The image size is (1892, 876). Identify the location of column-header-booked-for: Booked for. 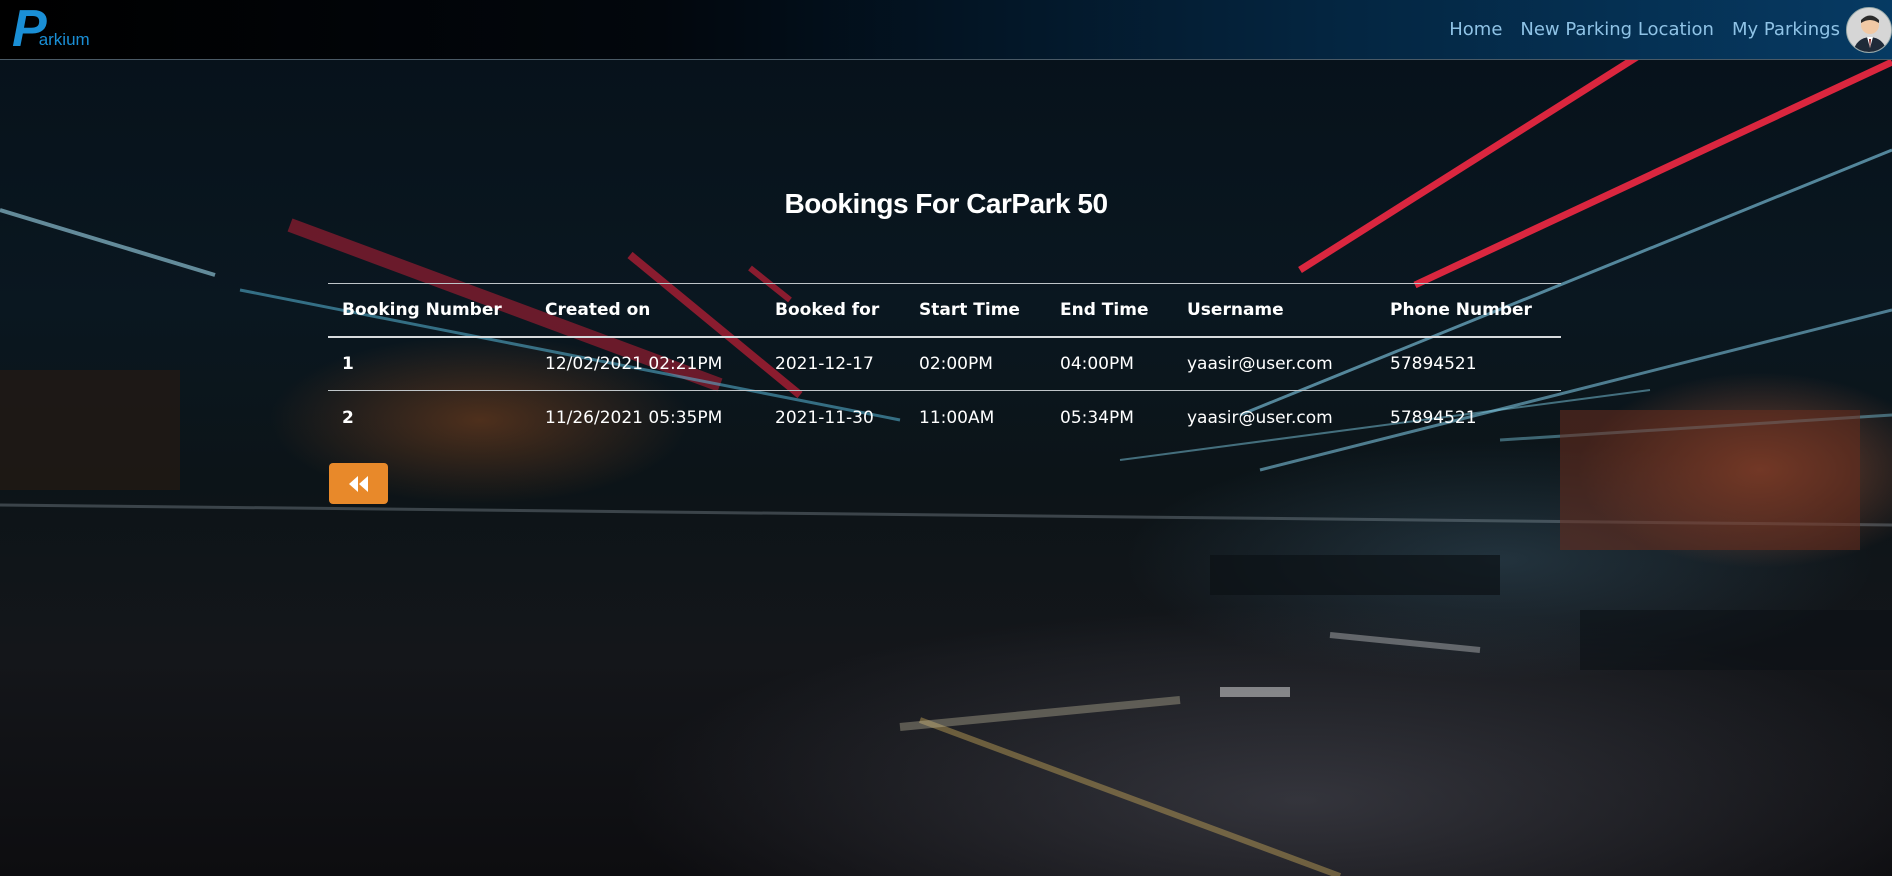
(827, 309).